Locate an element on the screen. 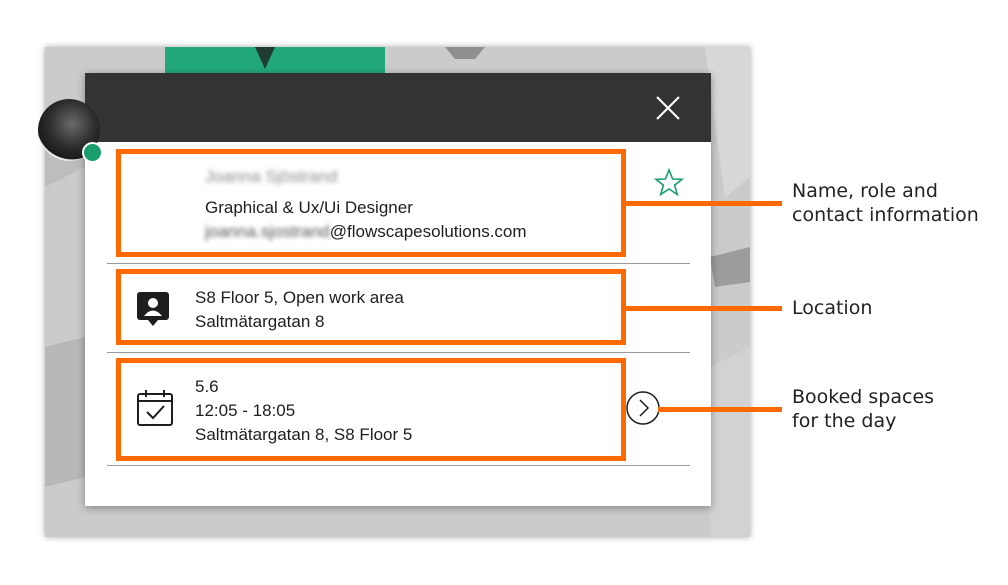  annotation-line-booking is located at coordinates (720, 409).